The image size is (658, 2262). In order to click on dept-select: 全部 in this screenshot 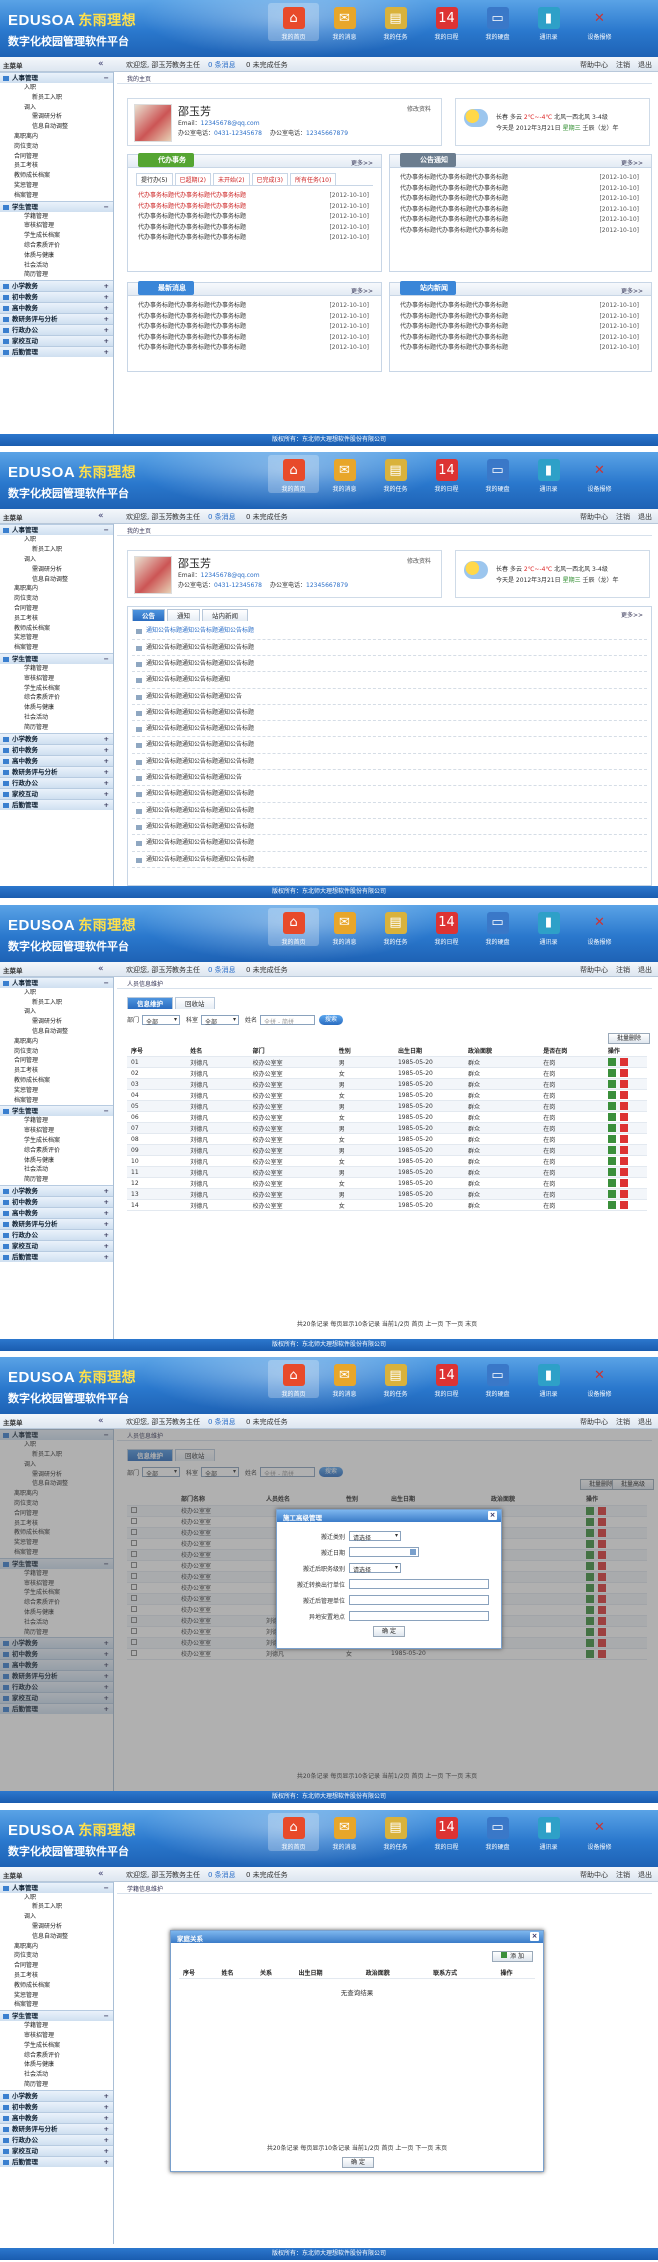, I will do `click(161, 1020)`.